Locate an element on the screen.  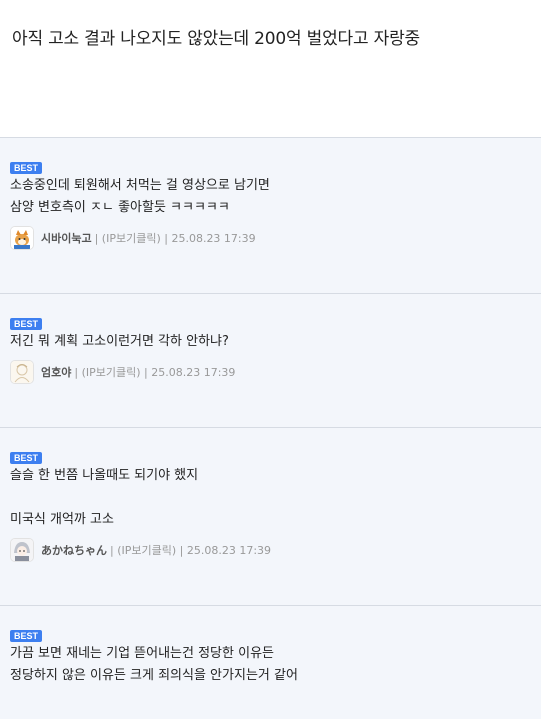
comment-text-line is located at coordinates (269, 498).